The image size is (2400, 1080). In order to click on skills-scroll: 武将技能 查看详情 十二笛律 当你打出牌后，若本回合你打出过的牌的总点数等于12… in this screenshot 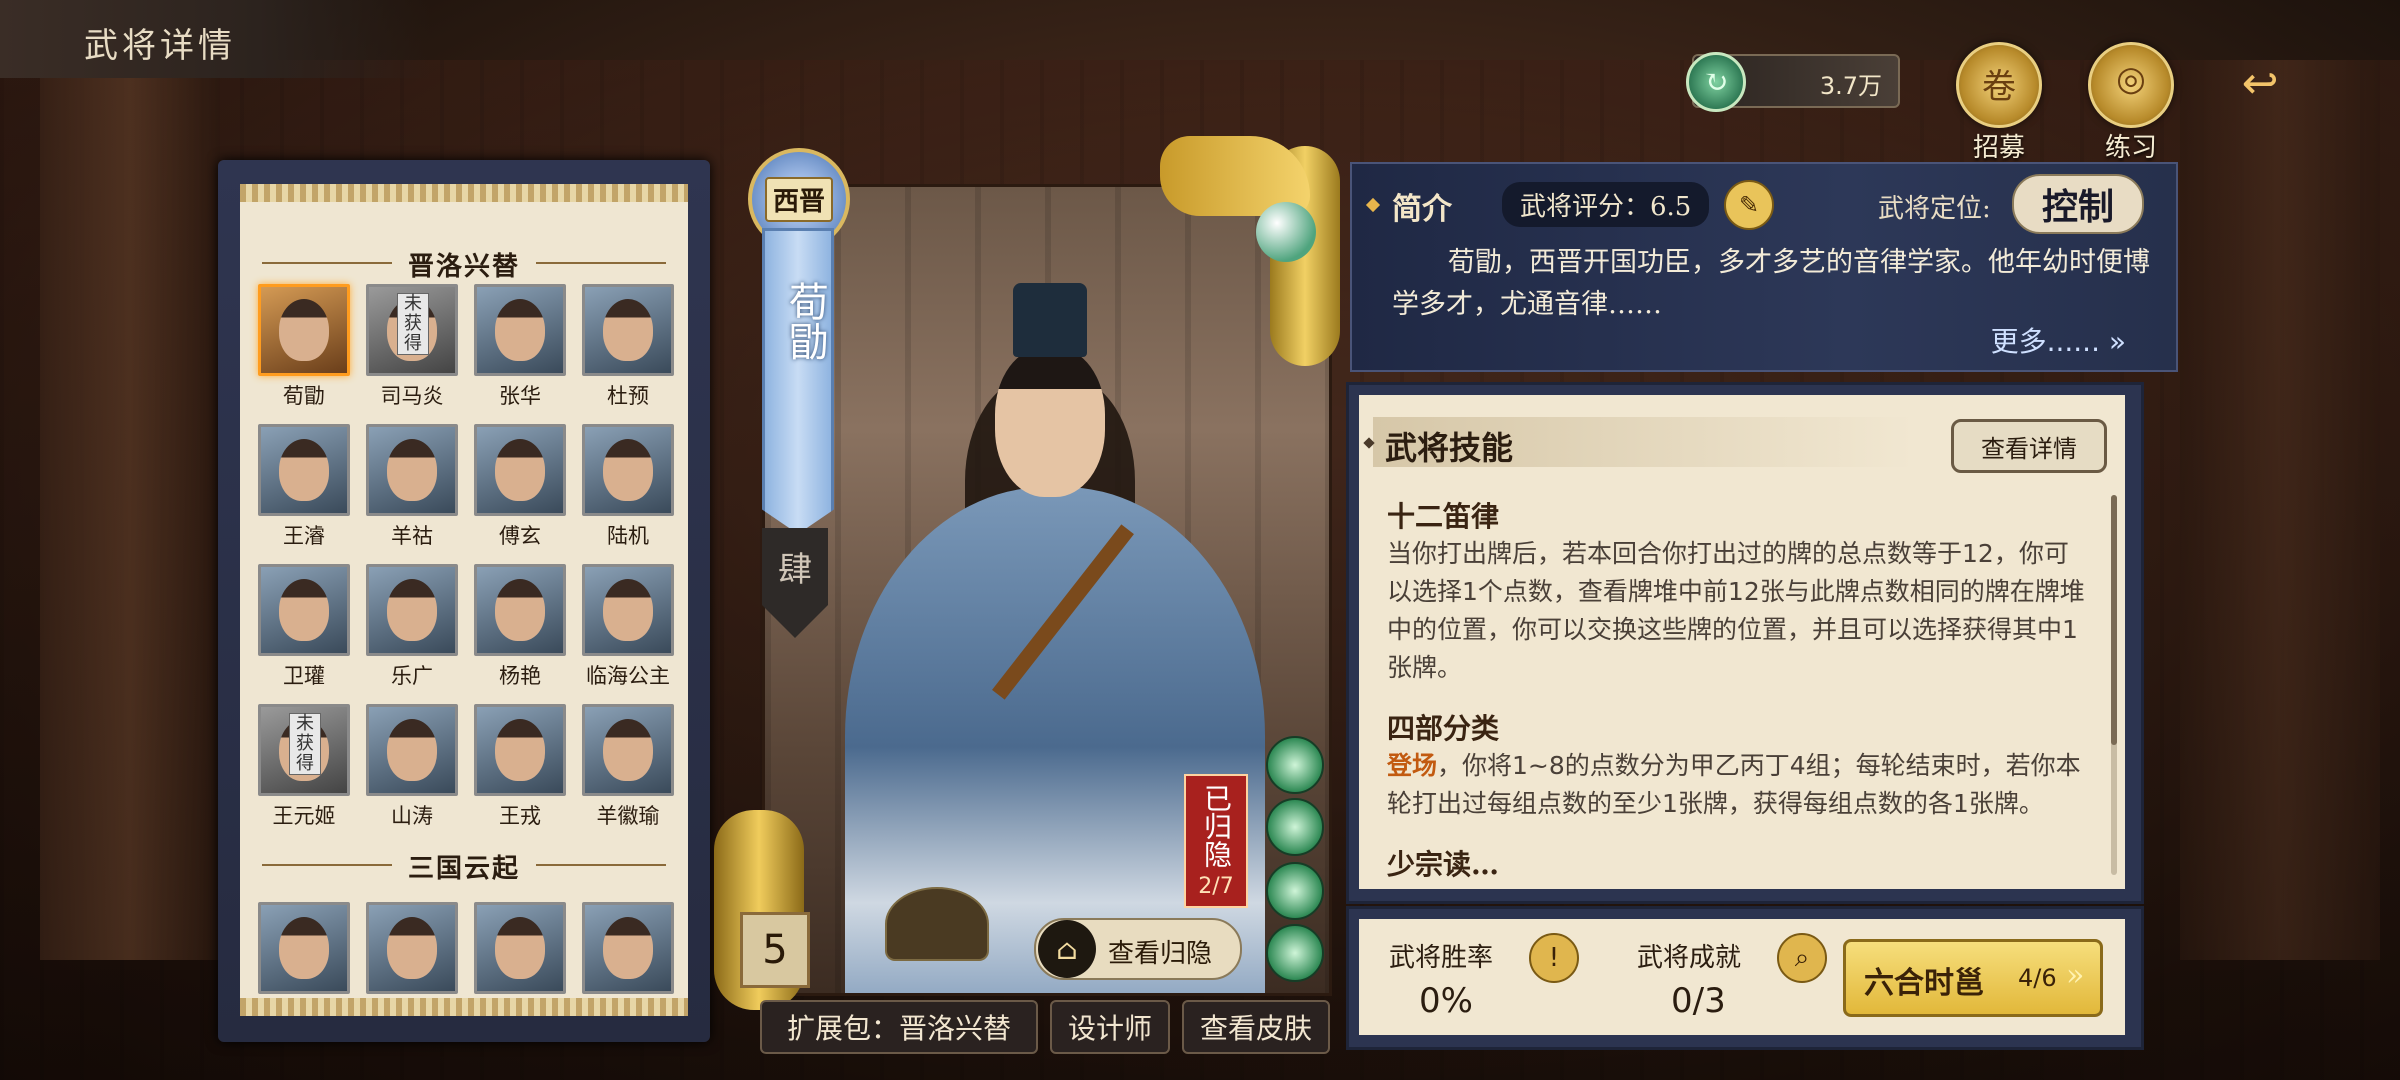, I will do `click(1742, 642)`.